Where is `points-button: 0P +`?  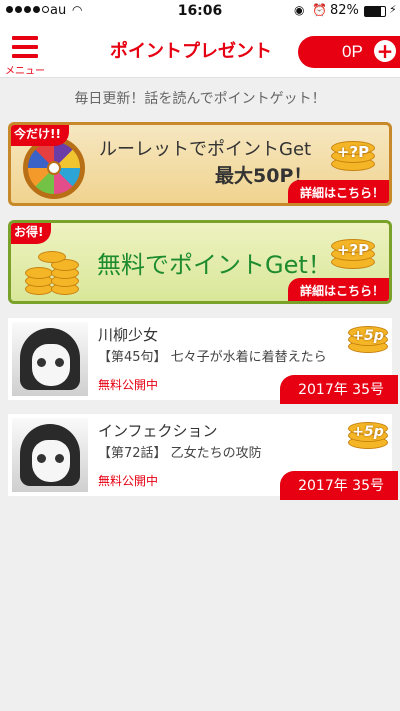
points-button: 0P + is located at coordinates (349, 52).